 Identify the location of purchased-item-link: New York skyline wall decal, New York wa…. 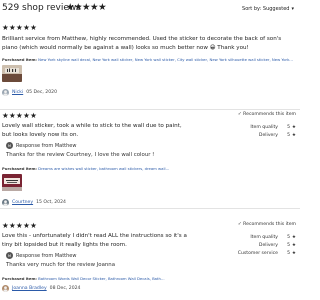
(165, 59).